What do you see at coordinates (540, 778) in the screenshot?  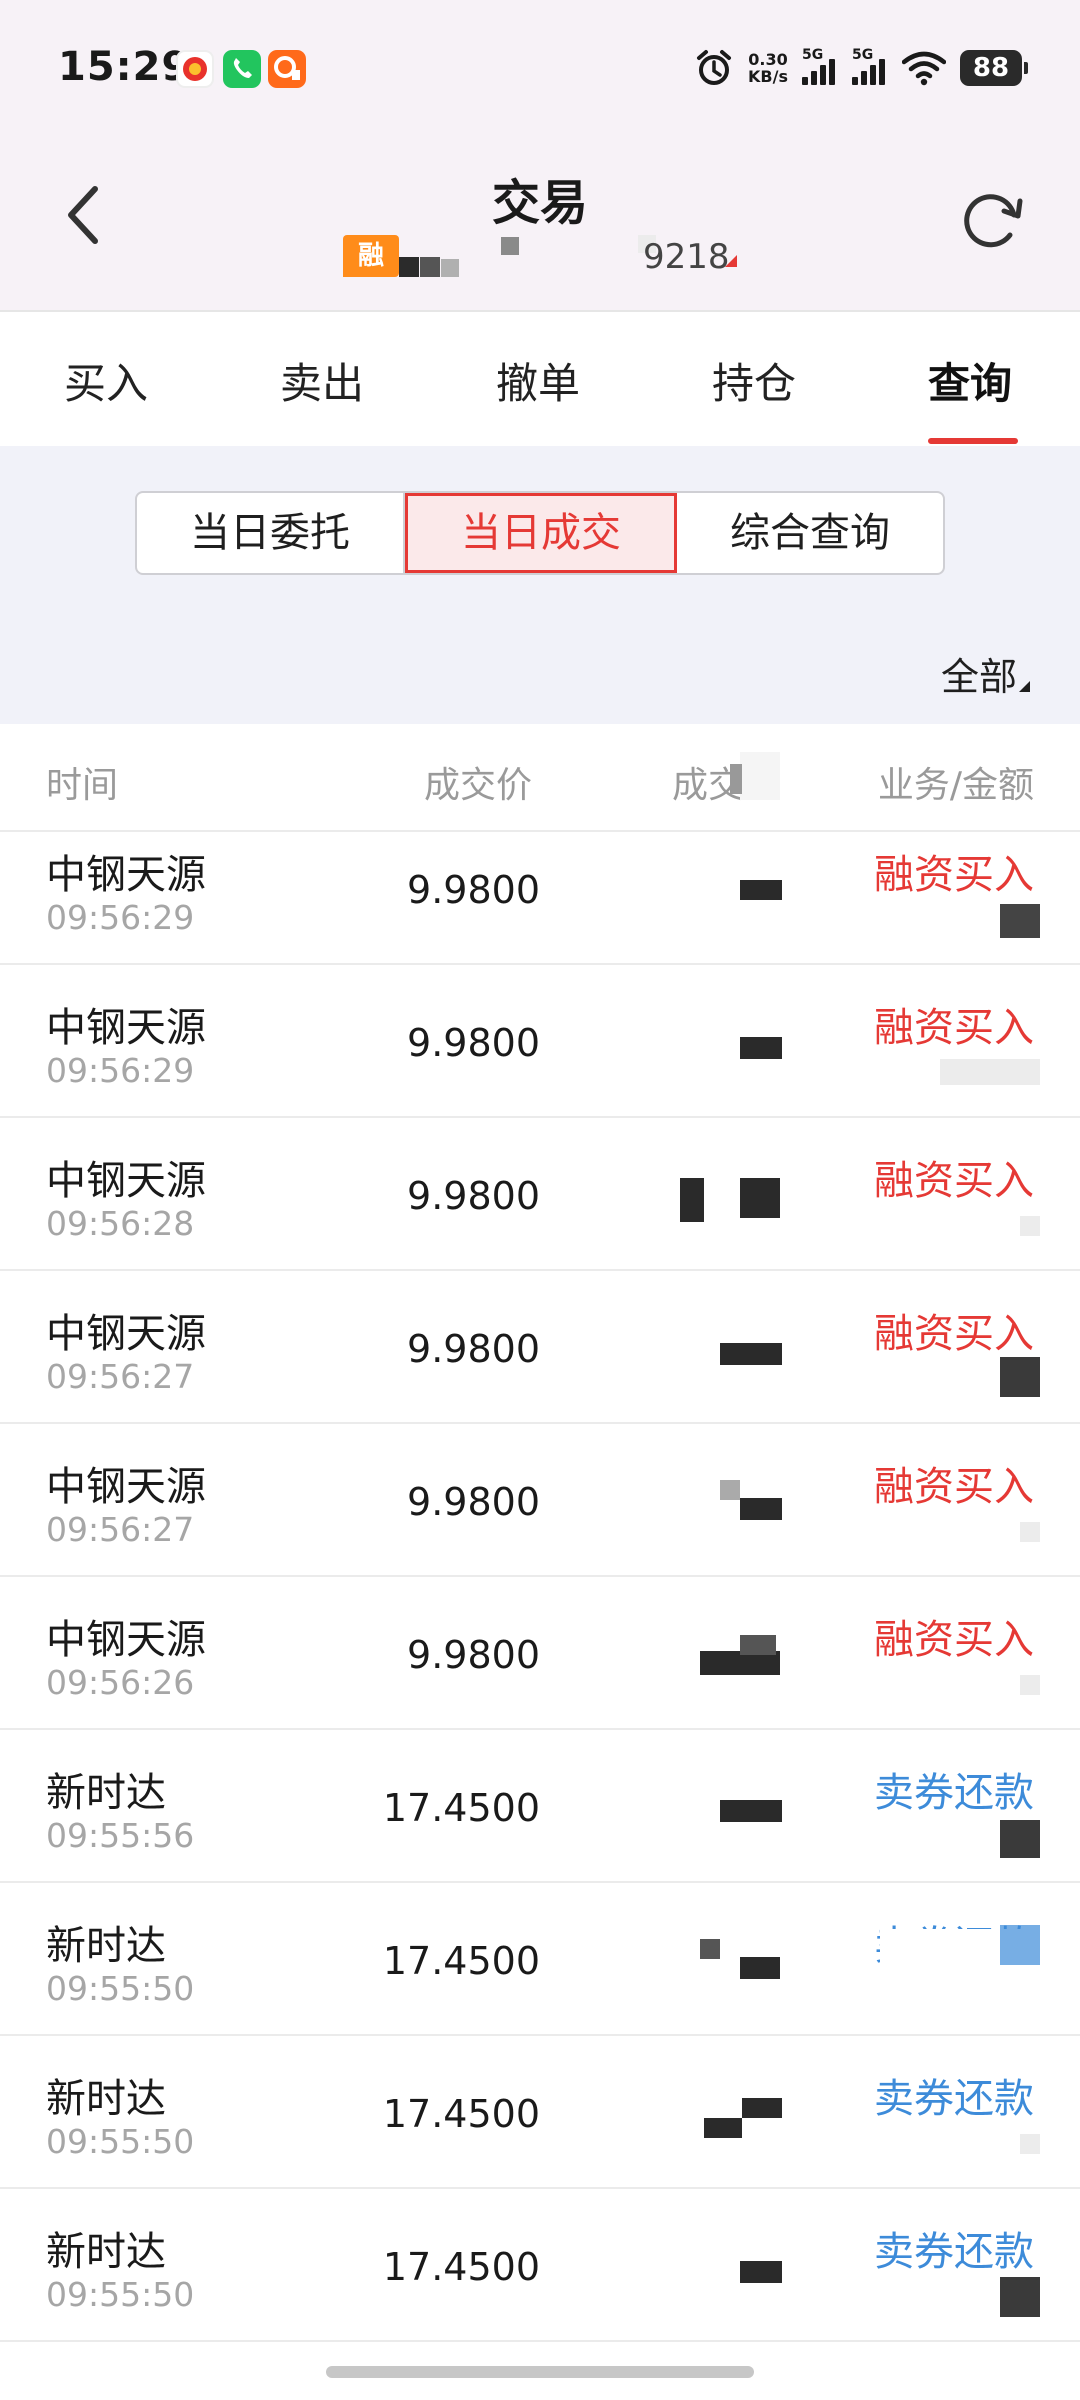 I see `table-header: 时间 成交价 成交 业务/金额` at bounding box center [540, 778].